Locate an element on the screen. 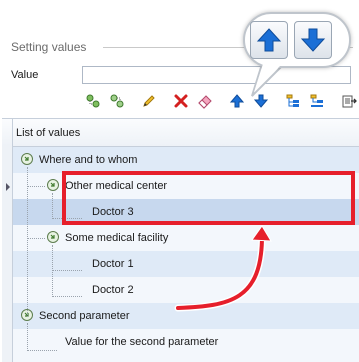  tree-row-label: Other medical center is located at coordinates (116, 186).